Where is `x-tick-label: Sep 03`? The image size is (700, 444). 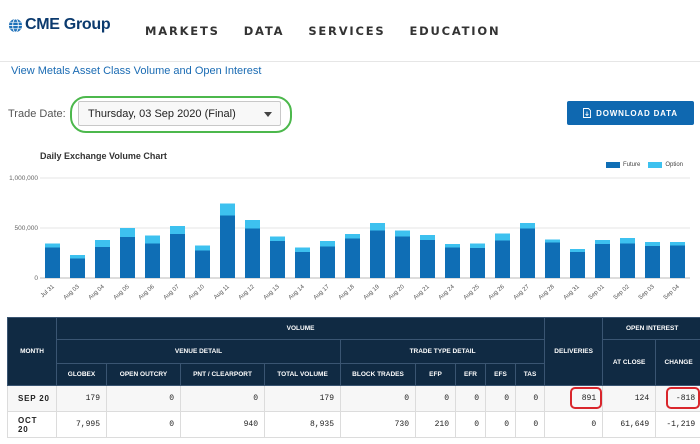
x-tick-label: Sep 03 is located at coordinates (647, 293).